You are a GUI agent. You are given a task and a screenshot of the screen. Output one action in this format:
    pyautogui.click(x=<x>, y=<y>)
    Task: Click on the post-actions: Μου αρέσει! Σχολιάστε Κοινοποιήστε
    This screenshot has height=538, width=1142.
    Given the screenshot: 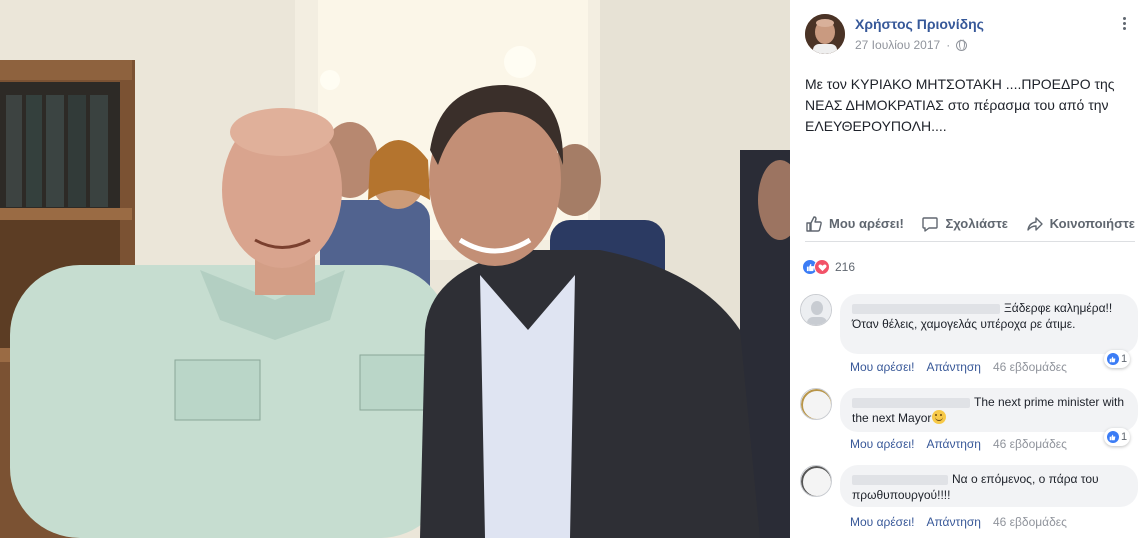 What is the action you would take?
    pyautogui.click(x=970, y=227)
    